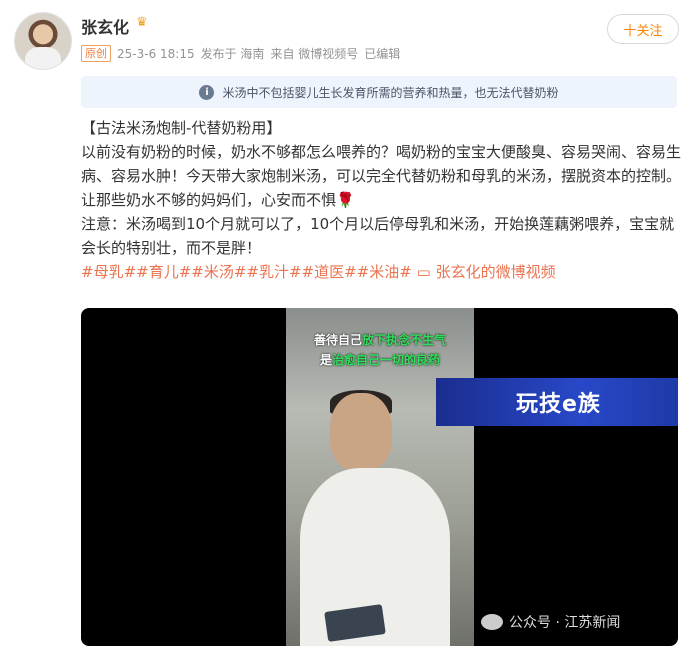 This screenshot has width=692, height=652. I want to click on post-tags: #母乳##育儿##米汤##乳汁##道医##米油# ▭ 张玄化的微博视频, so click(381, 272).